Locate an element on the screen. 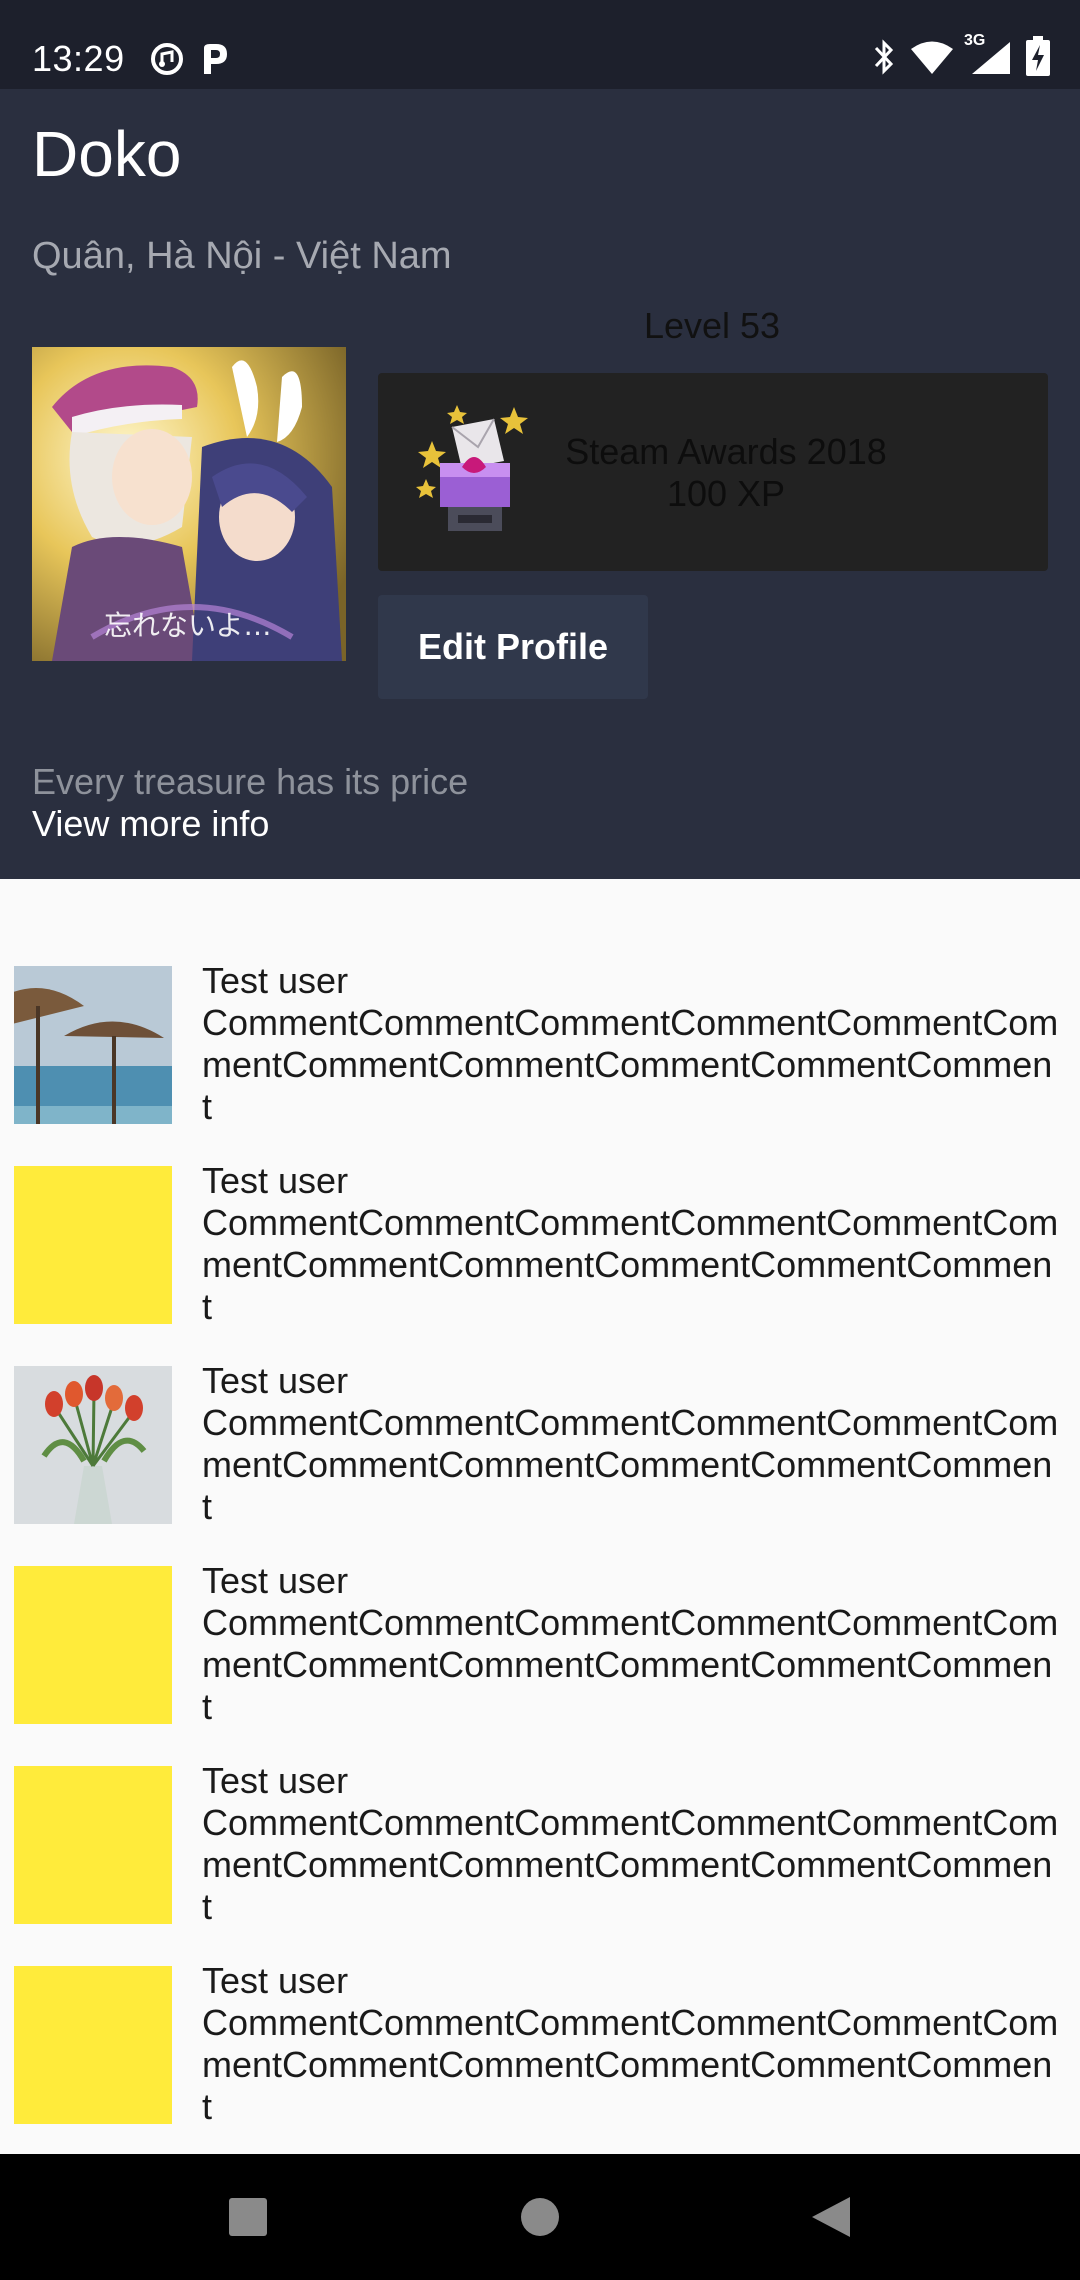  p-app-icon is located at coordinates (215, 59).